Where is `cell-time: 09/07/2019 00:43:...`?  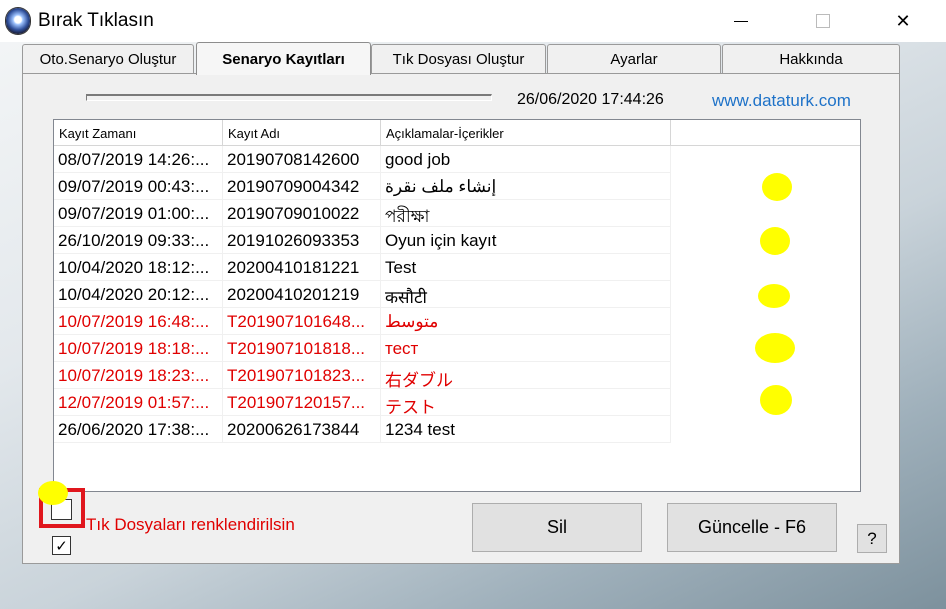
cell-time: 09/07/2019 00:43:... is located at coordinates (138, 186).